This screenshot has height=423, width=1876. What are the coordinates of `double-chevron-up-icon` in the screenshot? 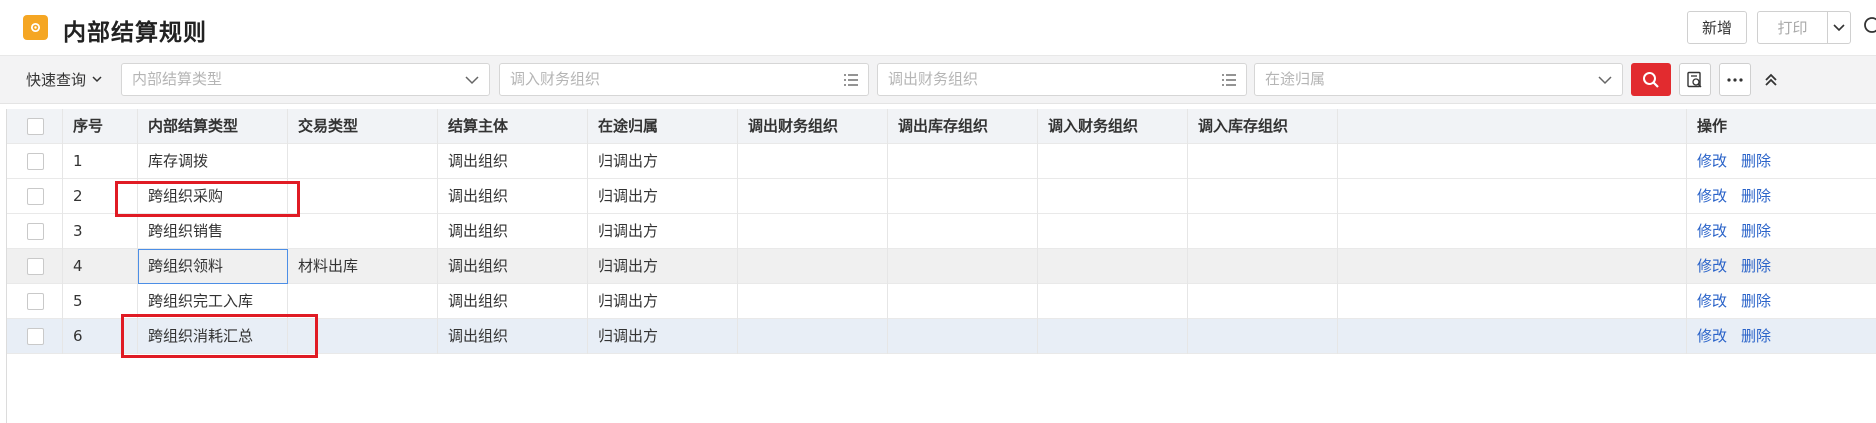 It's located at (1771, 79).